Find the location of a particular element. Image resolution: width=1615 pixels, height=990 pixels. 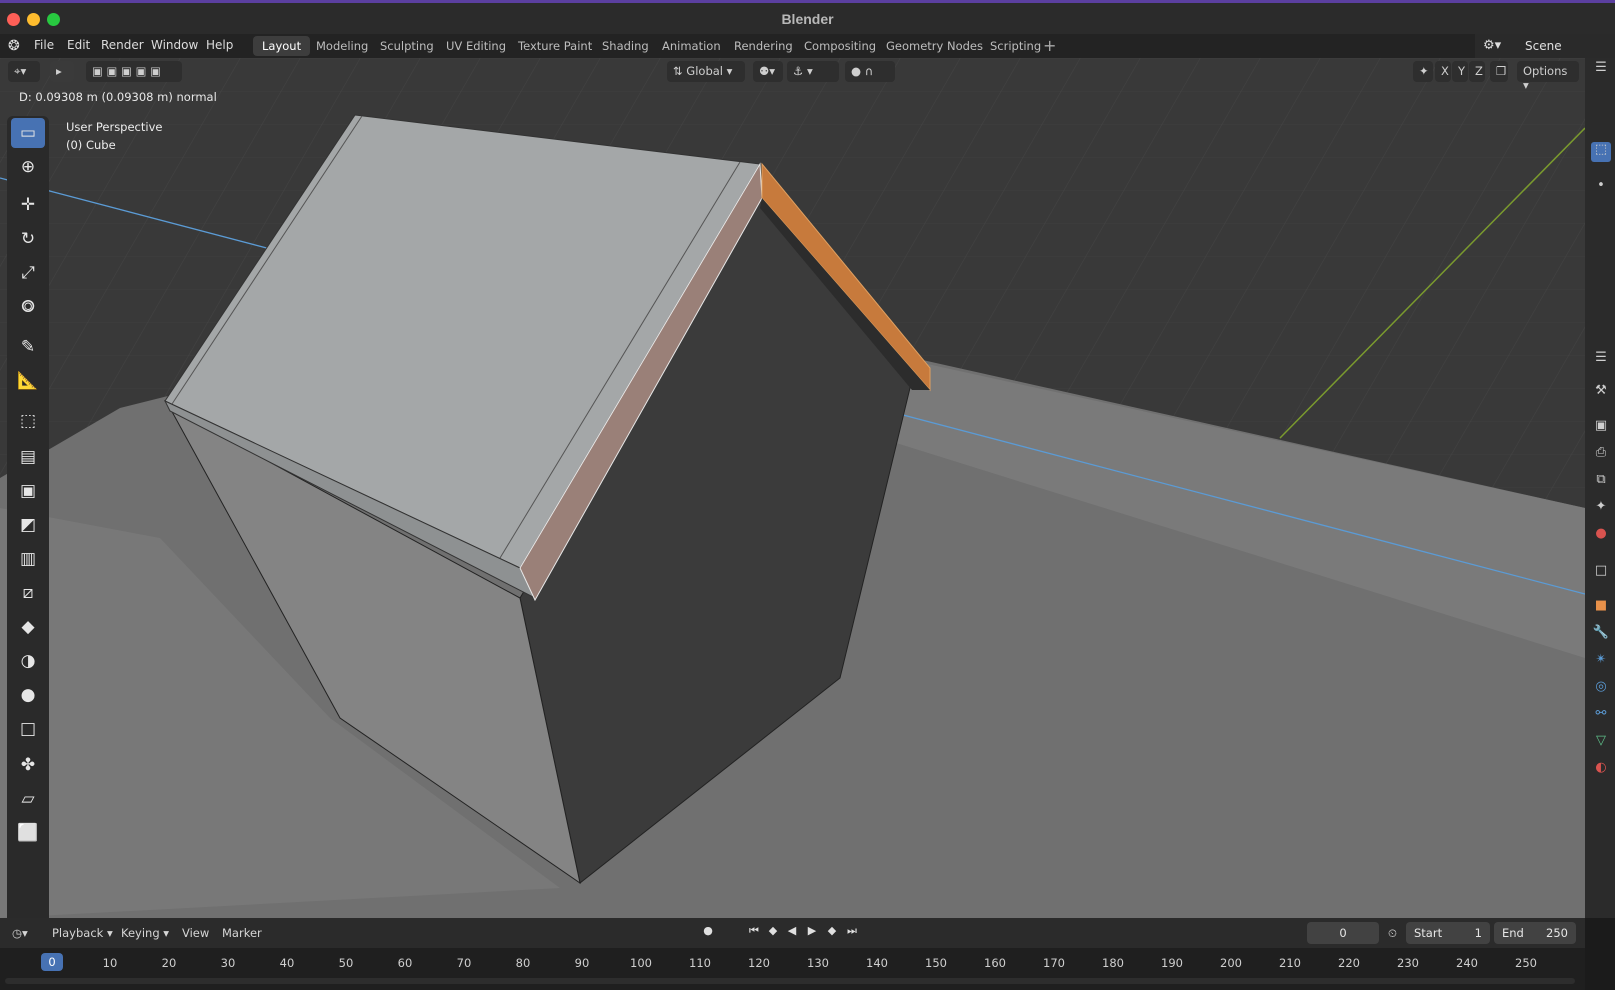

rotate-icon: ↻ is located at coordinates (28, 239).